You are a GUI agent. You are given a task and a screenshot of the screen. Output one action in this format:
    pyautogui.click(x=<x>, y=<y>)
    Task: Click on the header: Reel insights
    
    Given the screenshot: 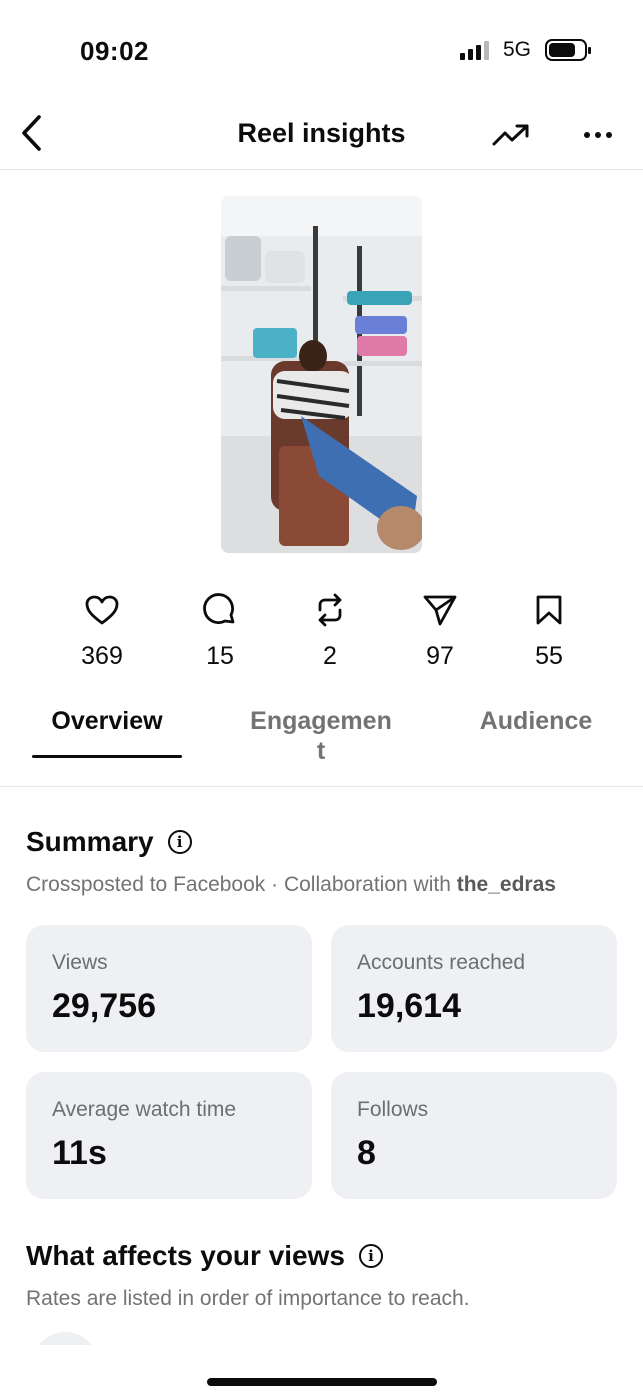 What is the action you would take?
    pyautogui.click(x=321, y=135)
    